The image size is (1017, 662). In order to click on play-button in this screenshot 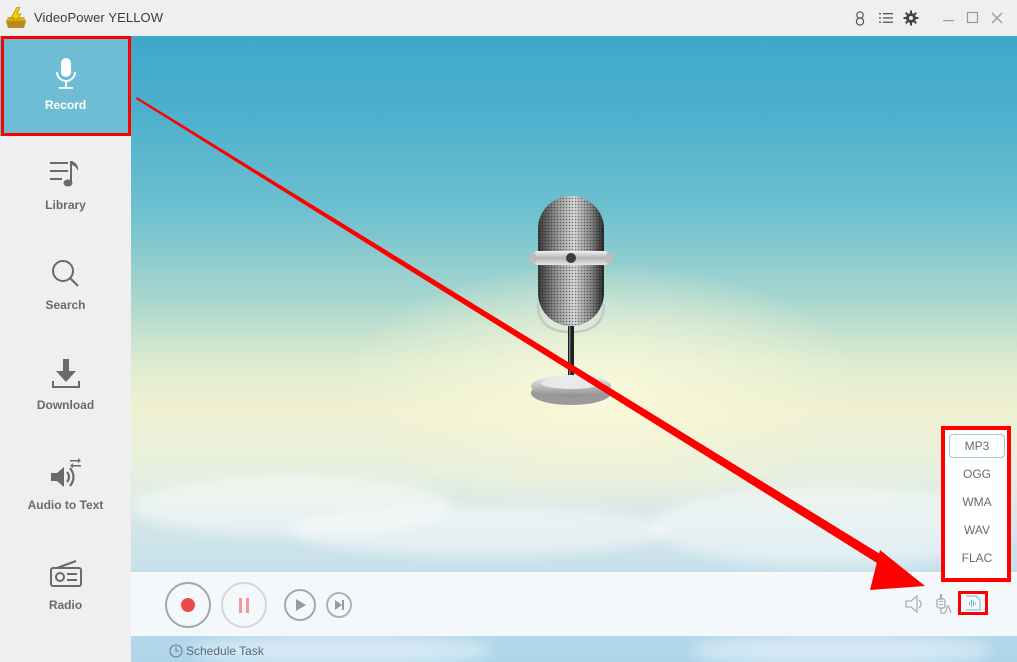, I will do `click(300, 605)`.